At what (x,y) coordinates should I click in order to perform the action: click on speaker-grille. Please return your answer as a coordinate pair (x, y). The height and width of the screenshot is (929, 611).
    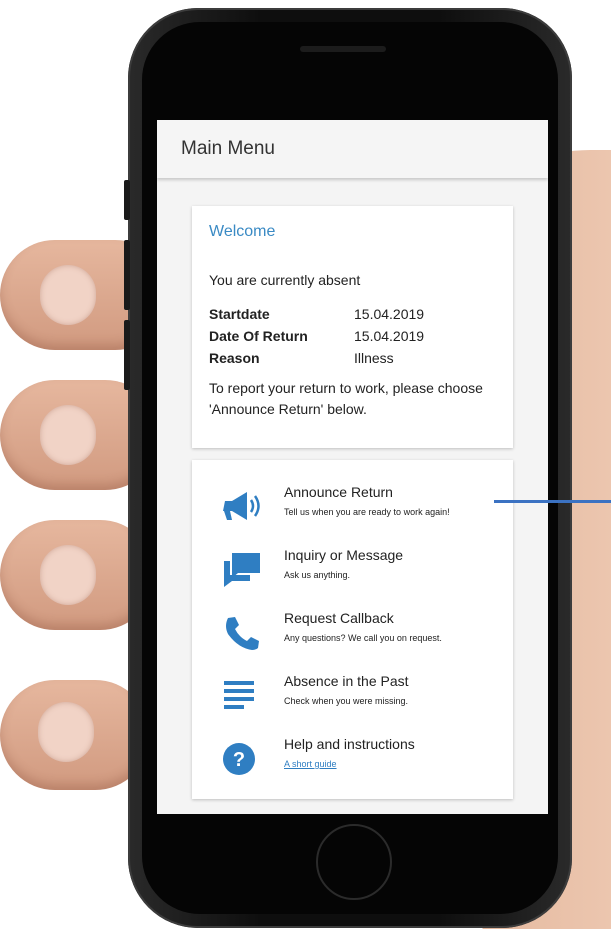
    Looking at the image, I should click on (343, 49).